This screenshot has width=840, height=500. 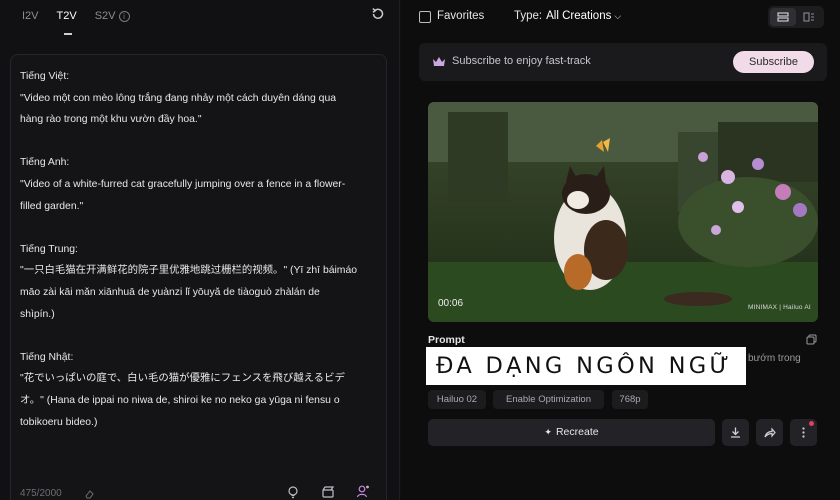 What do you see at coordinates (773, 62) in the screenshot?
I see `subscribe-button: Subscribe` at bounding box center [773, 62].